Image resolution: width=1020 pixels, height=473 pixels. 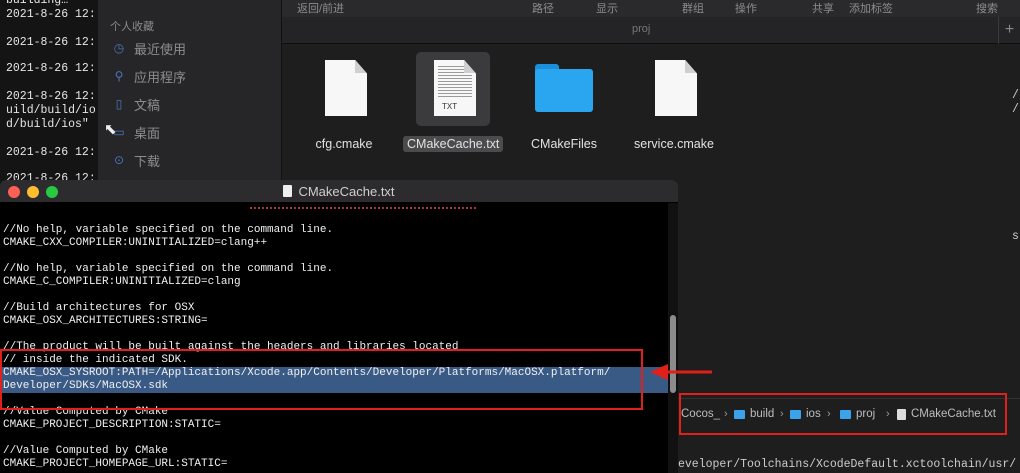 I want to click on sidebar-item-documents: ▯ 文稿, so click(x=136, y=104).